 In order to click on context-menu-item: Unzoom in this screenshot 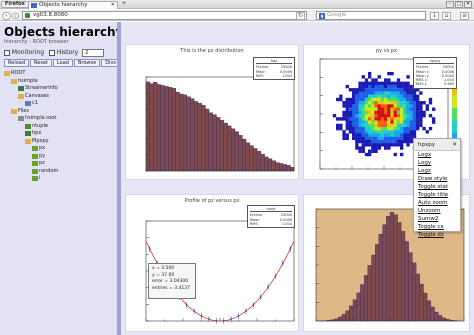, I will do `click(437, 211)`.